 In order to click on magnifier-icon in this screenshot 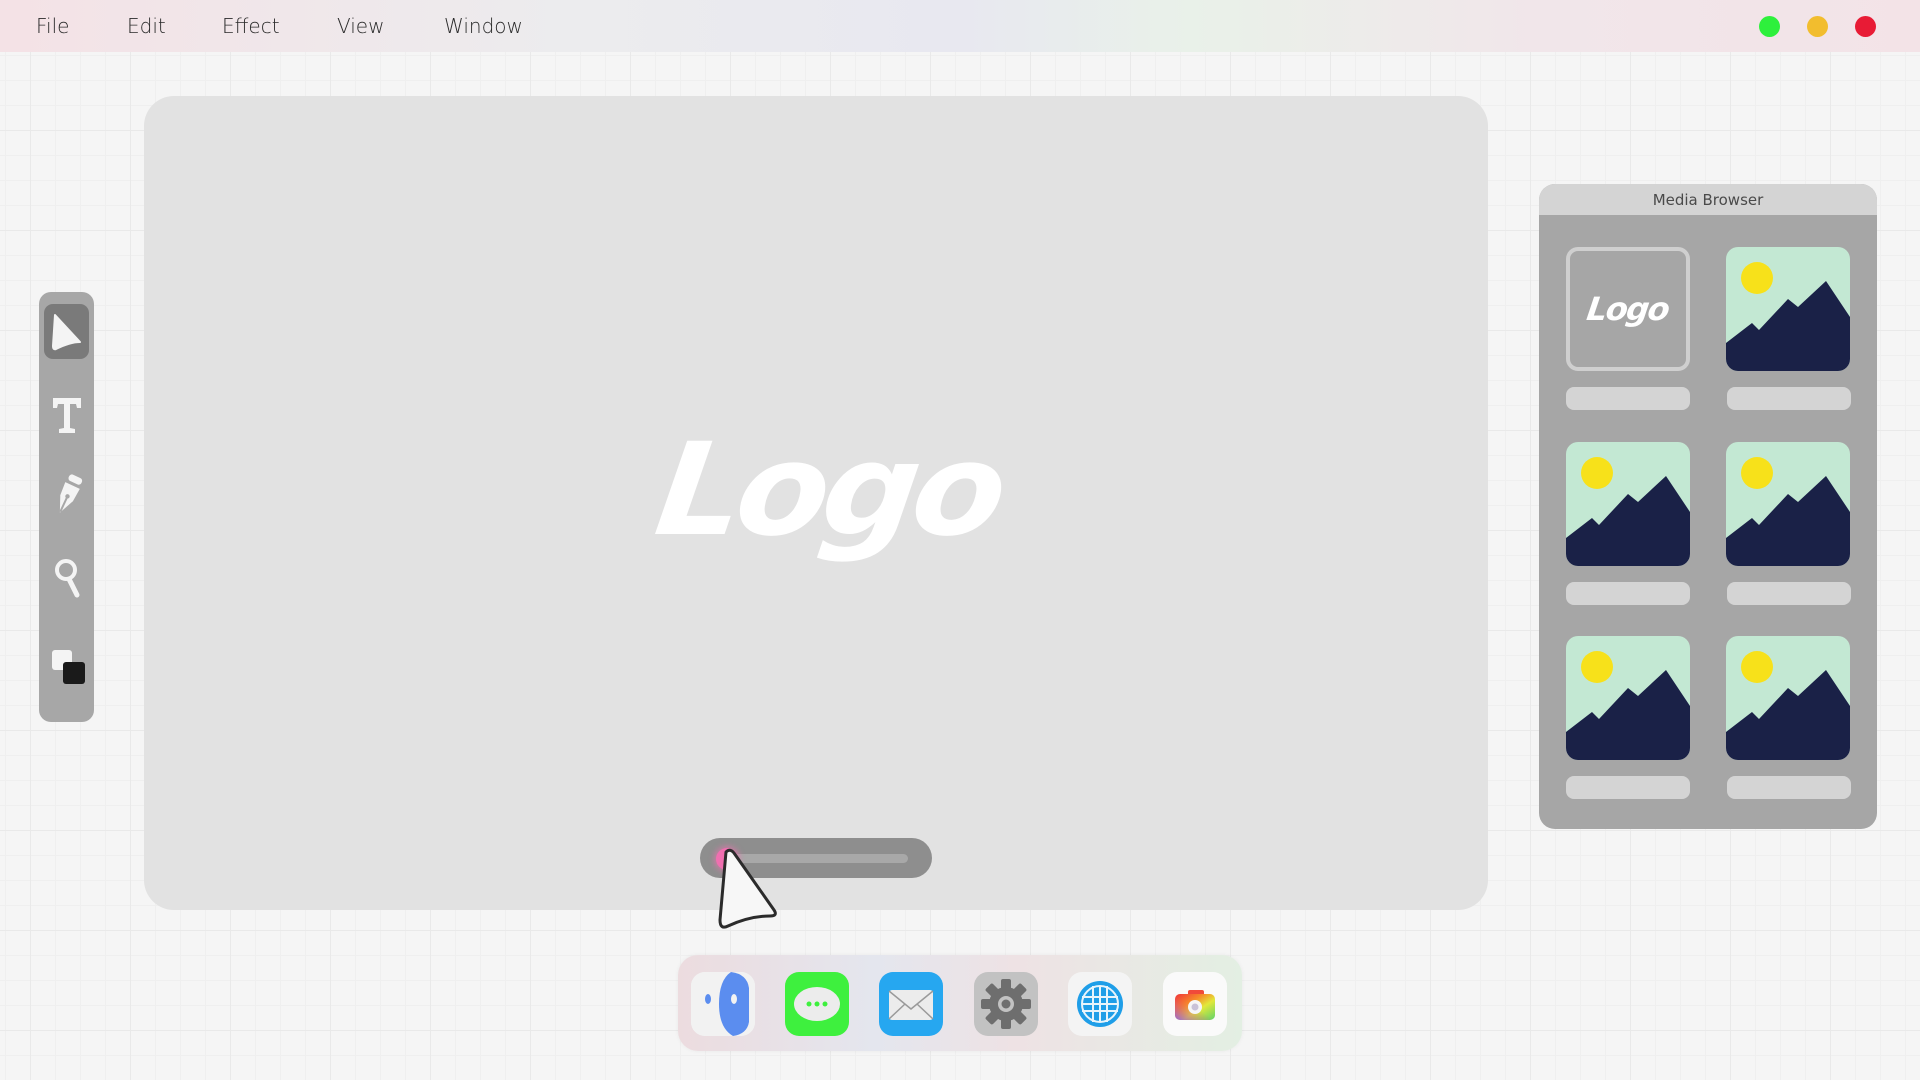, I will do `click(66, 577)`.